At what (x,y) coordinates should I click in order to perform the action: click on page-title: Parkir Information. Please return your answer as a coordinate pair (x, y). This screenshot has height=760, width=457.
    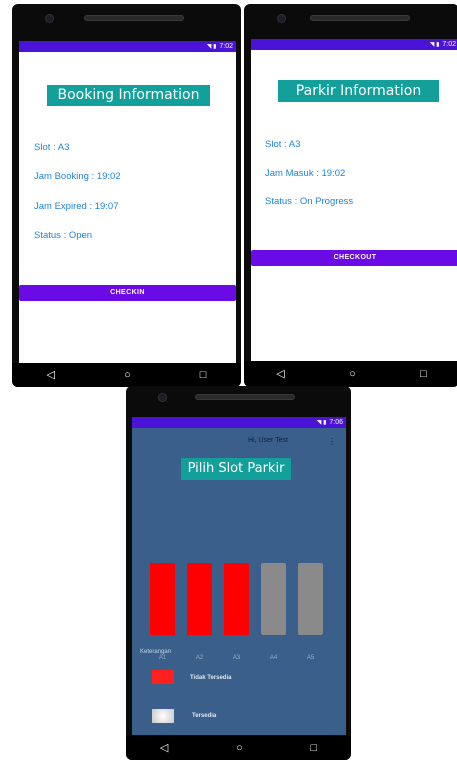
    Looking at the image, I should click on (358, 91).